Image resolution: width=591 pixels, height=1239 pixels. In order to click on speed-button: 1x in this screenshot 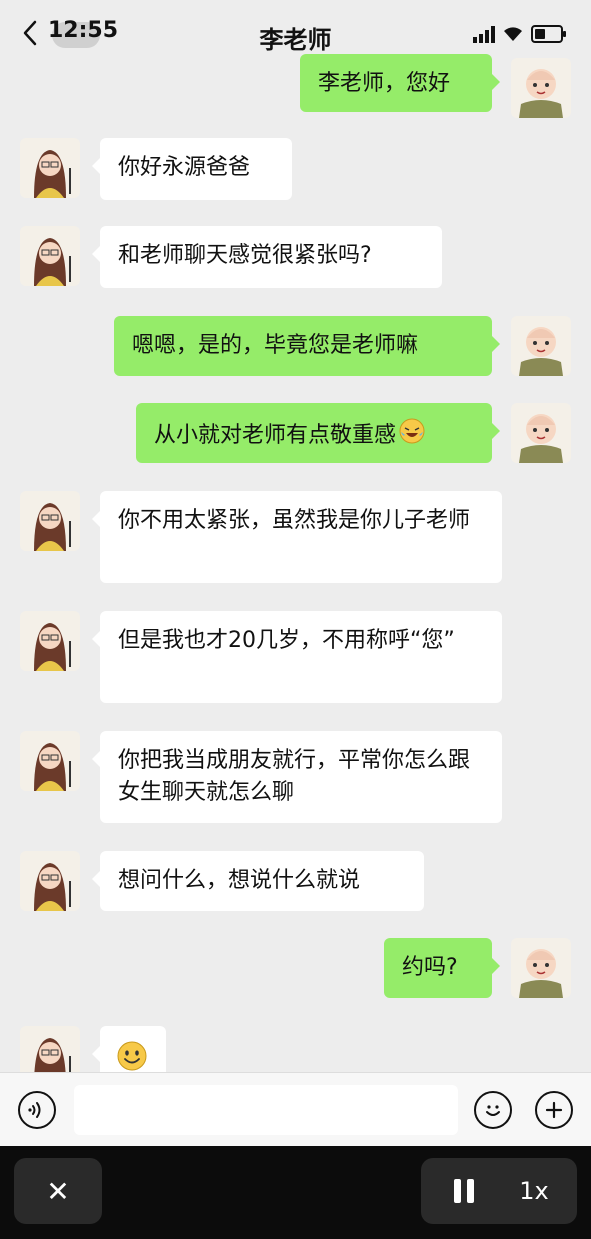, I will do `click(534, 1191)`.